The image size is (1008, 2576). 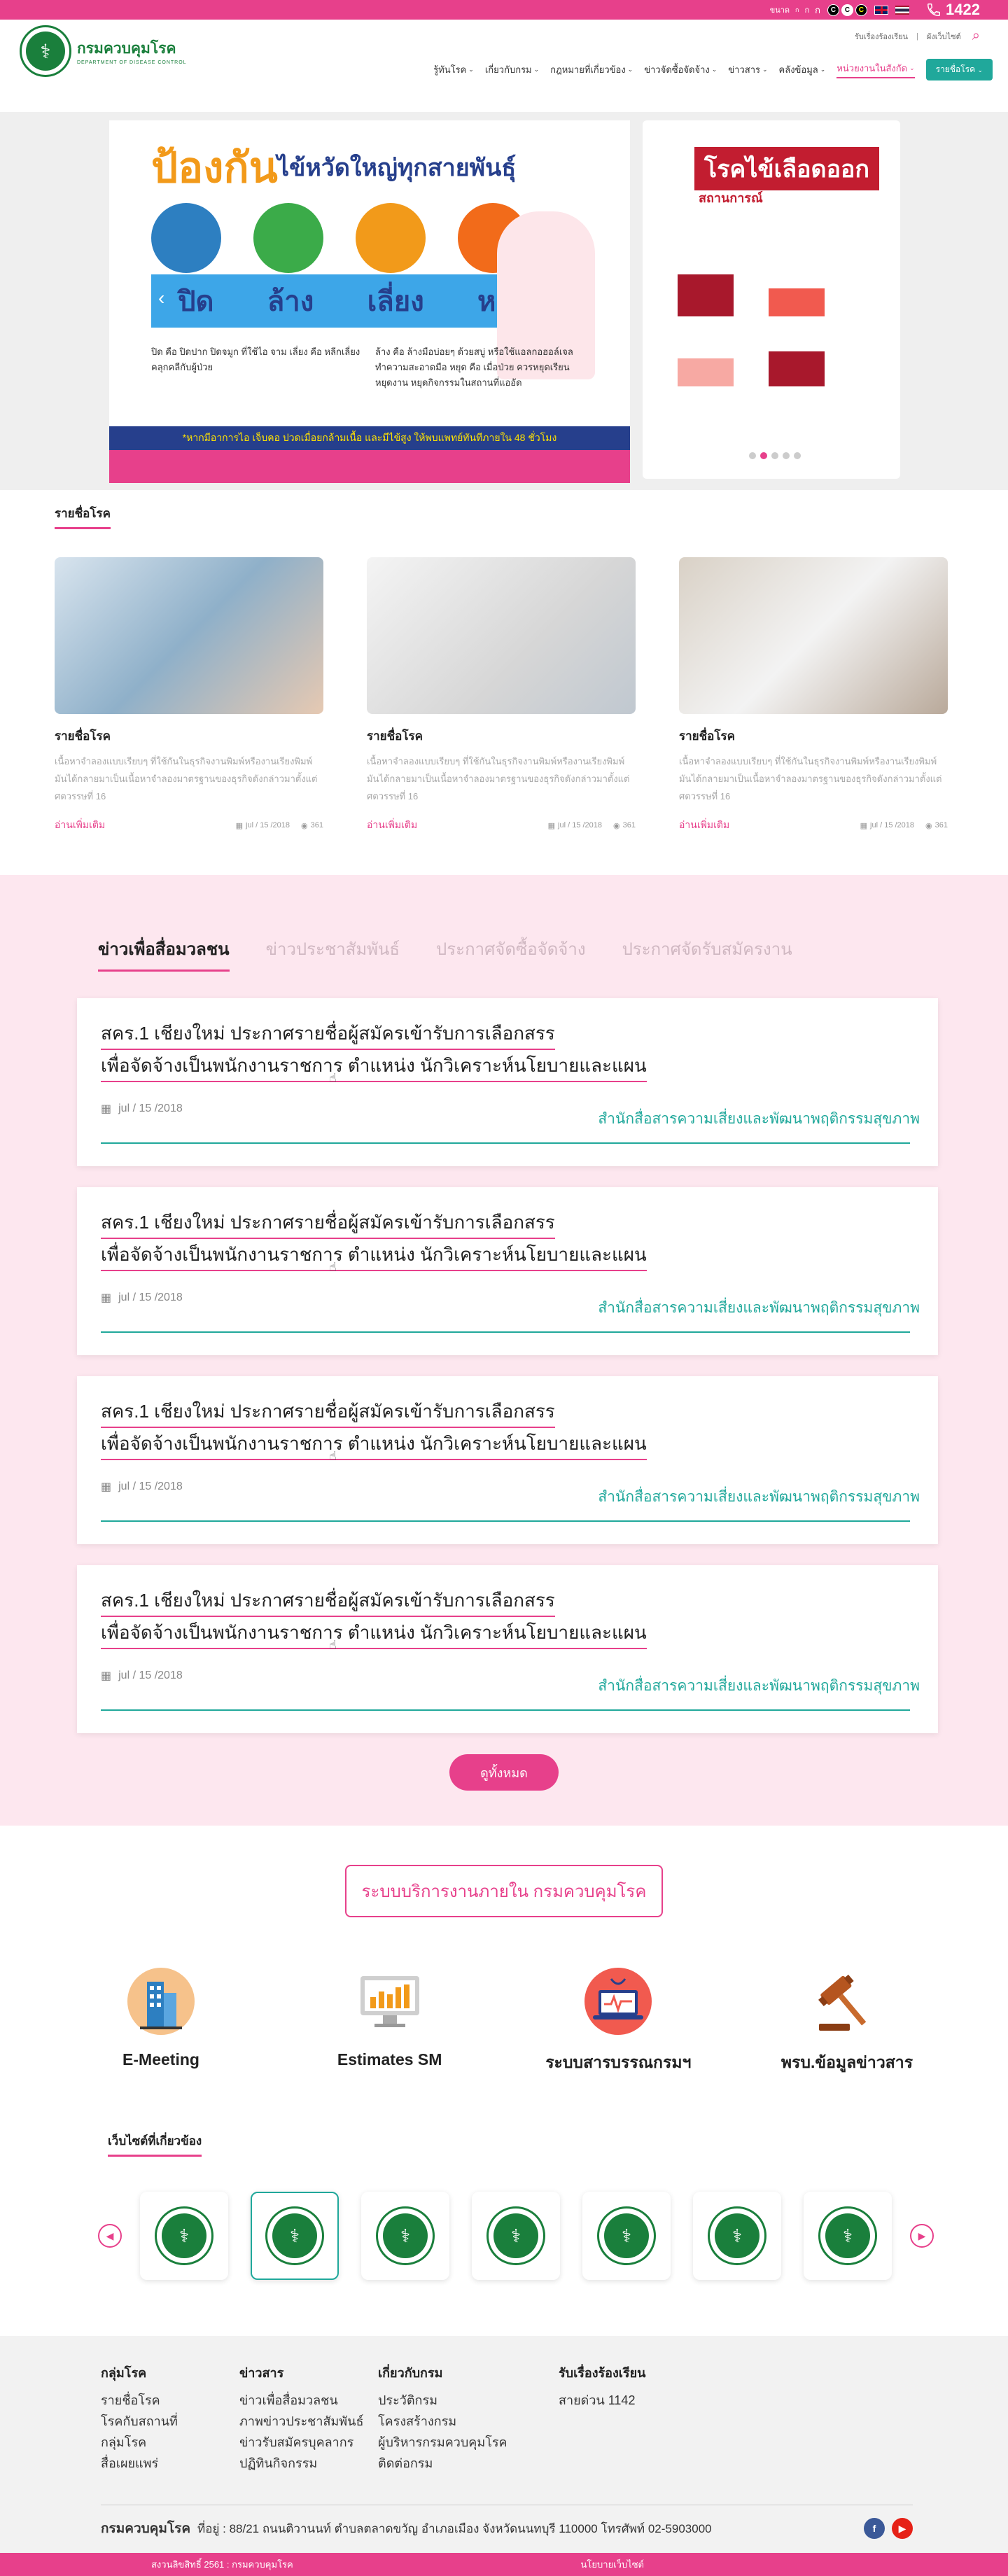 What do you see at coordinates (390, 2021) in the screenshot?
I see `system-estimates-sm: Estimates SM` at bounding box center [390, 2021].